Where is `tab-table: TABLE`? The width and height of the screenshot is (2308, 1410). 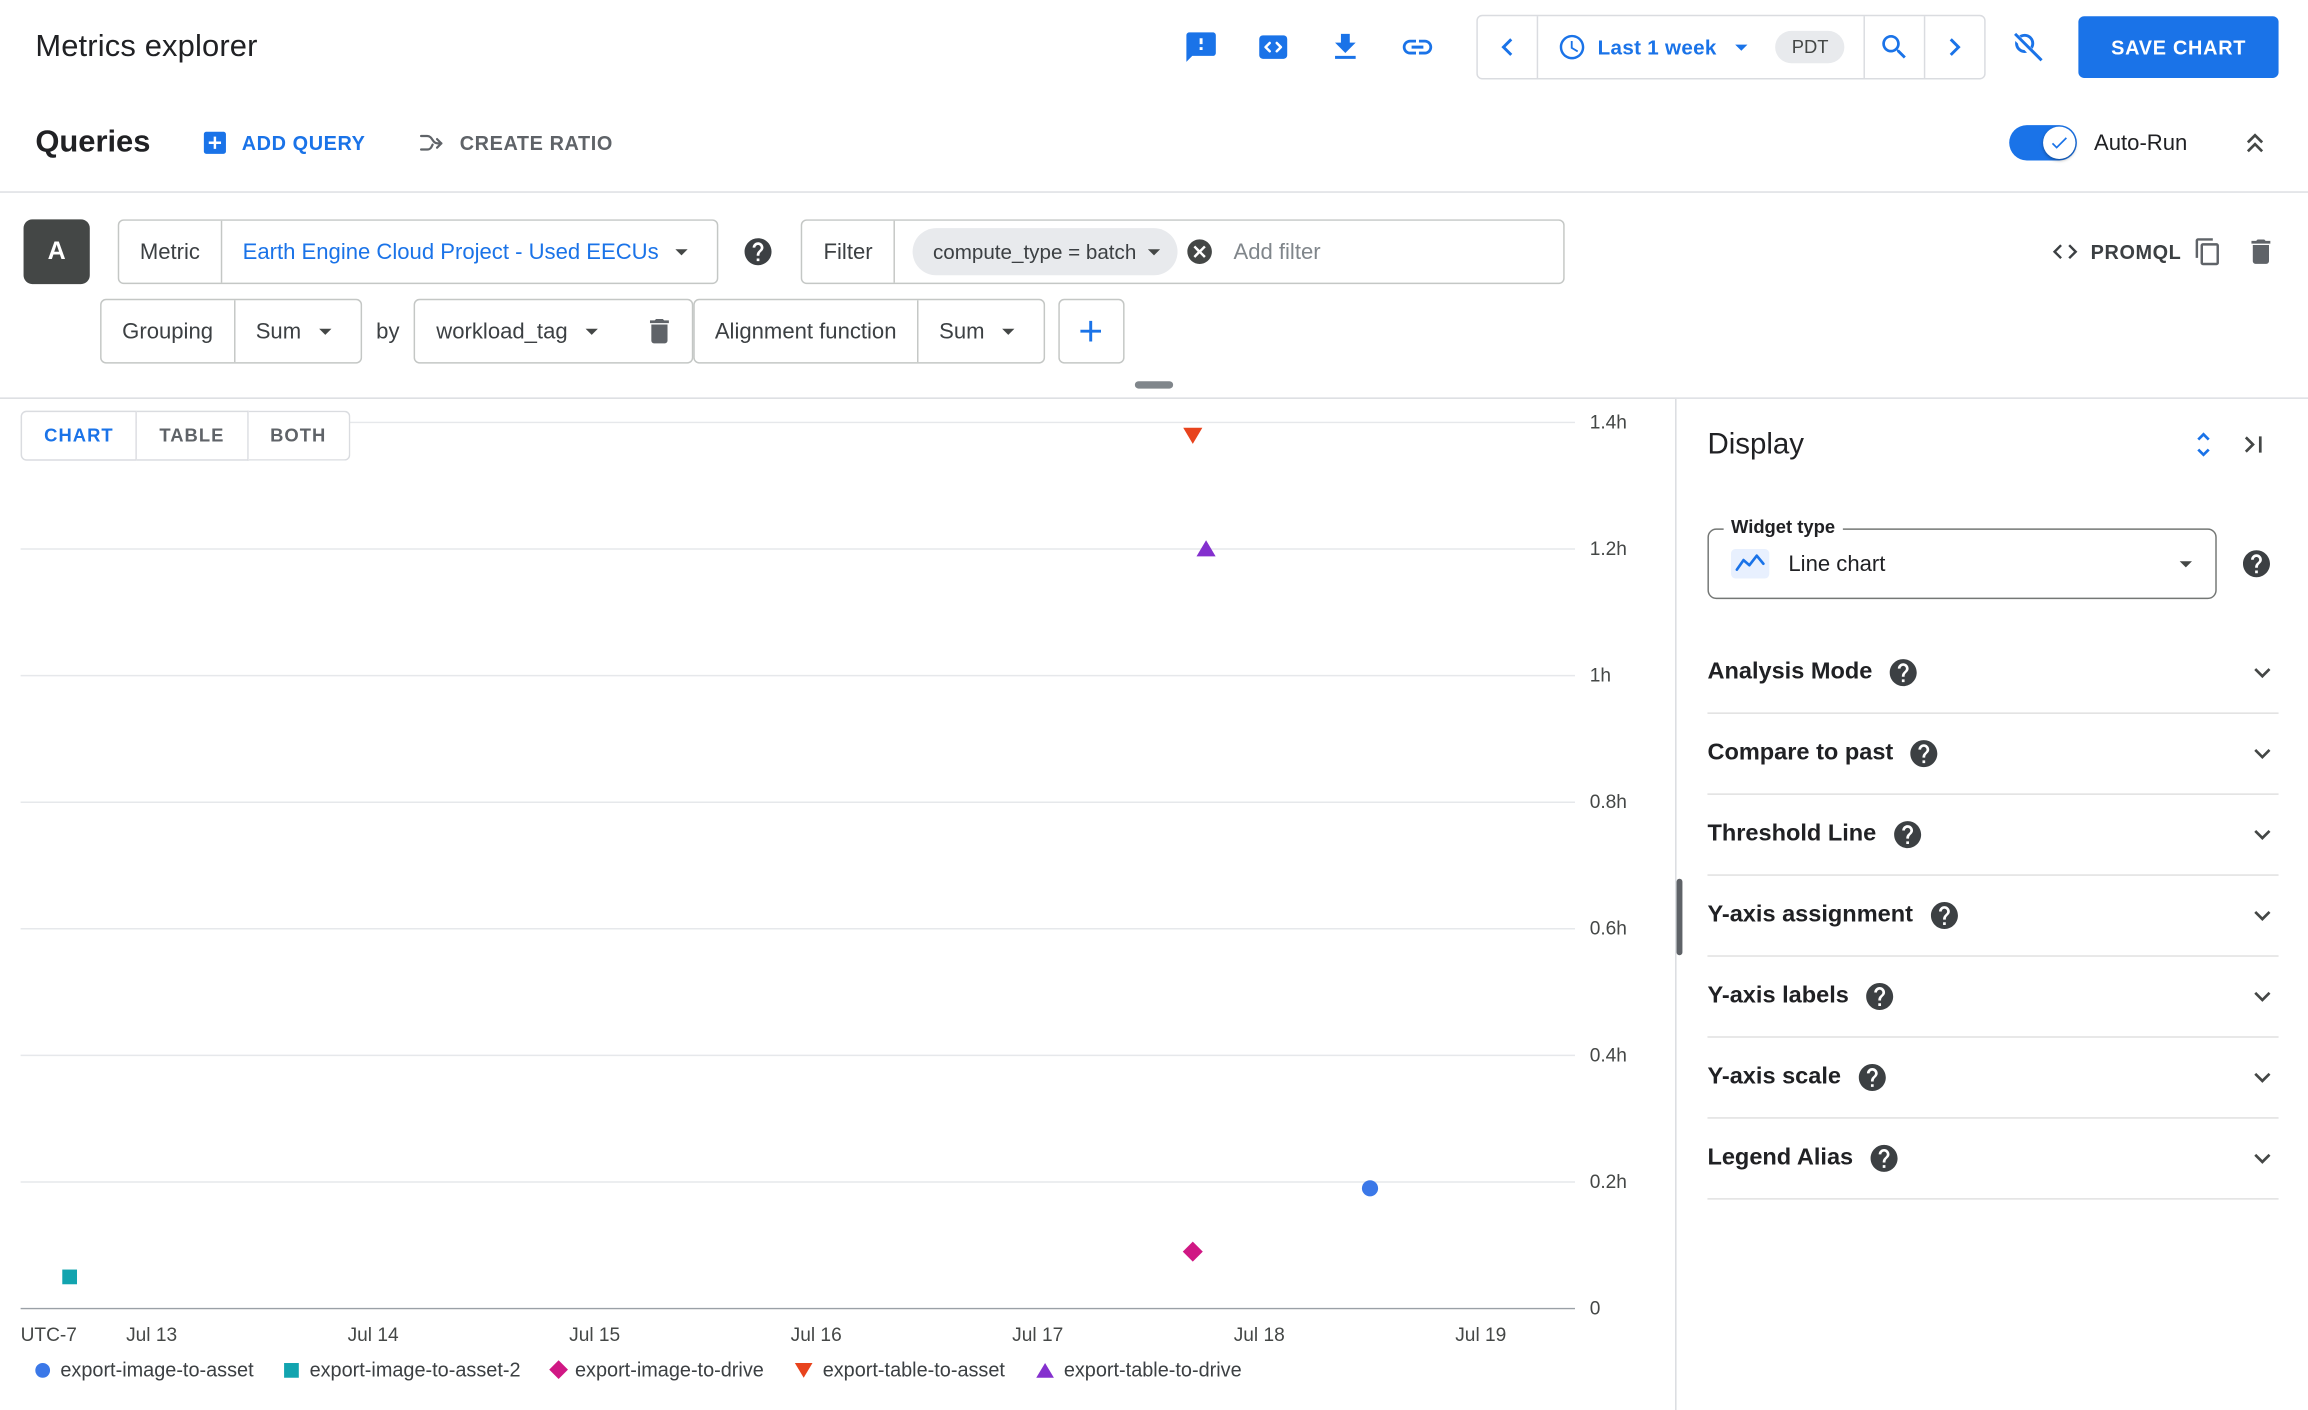
tab-table: TABLE is located at coordinates (193, 435).